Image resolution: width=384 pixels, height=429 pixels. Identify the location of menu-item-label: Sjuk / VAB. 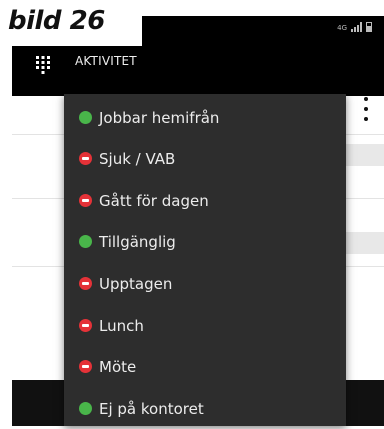
(137, 158).